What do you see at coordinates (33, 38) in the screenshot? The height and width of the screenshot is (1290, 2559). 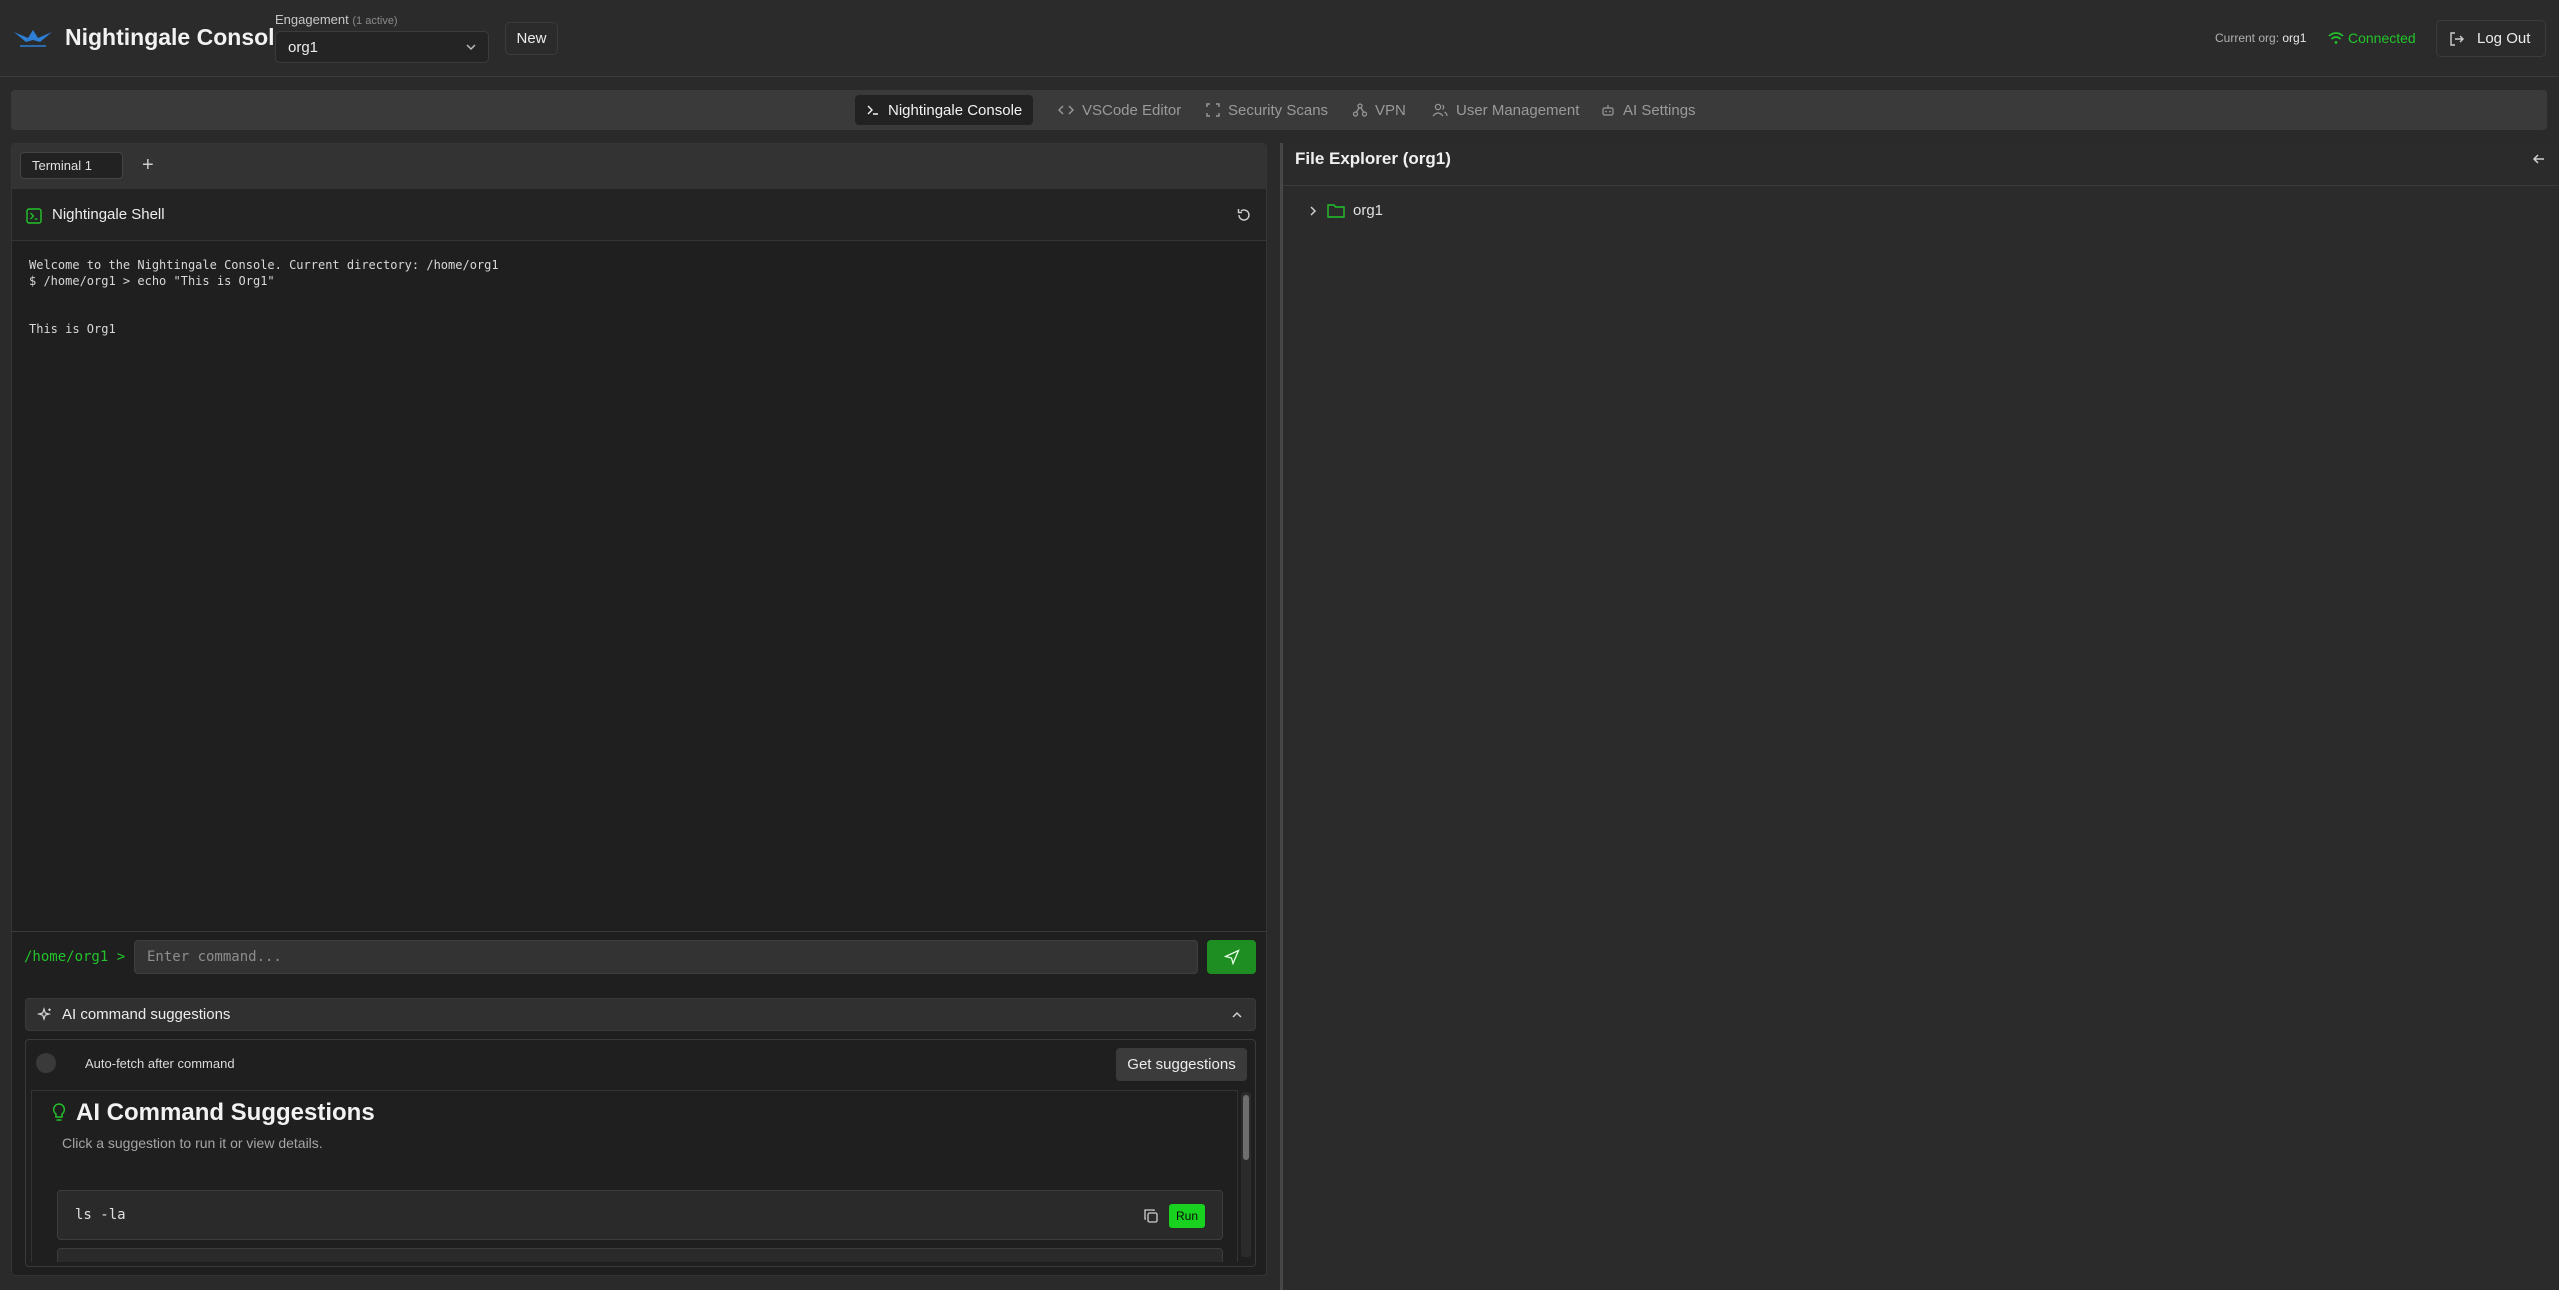 I see `nightingale-logo` at bounding box center [33, 38].